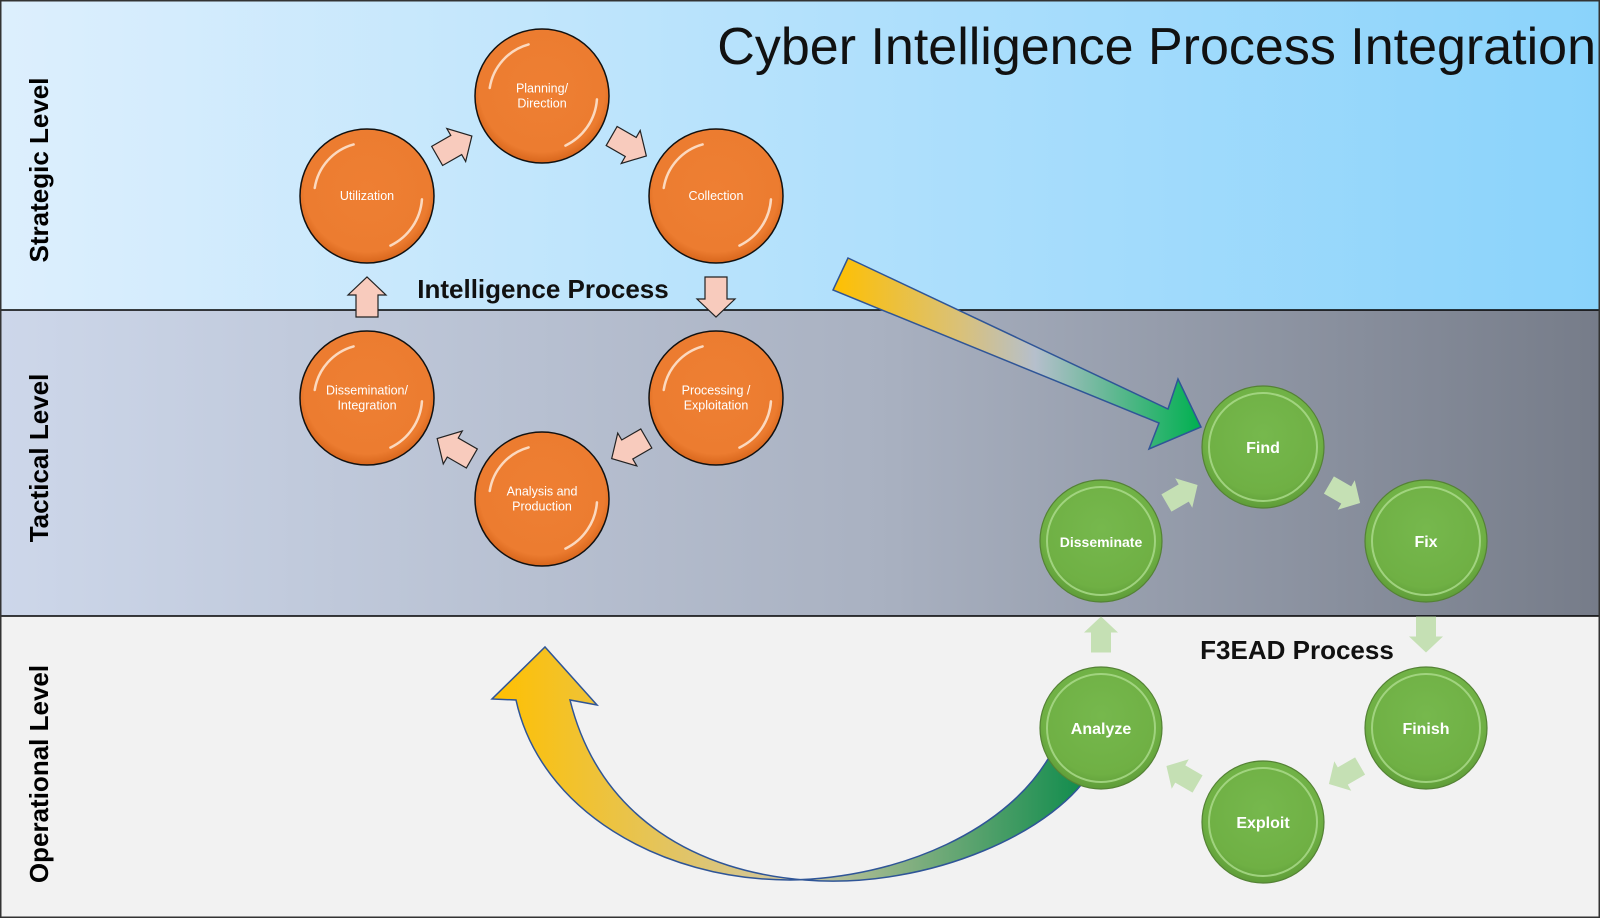 Image resolution: width=1600 pixels, height=918 pixels. I want to click on f3ead-step-node: Fix, so click(1426, 541).